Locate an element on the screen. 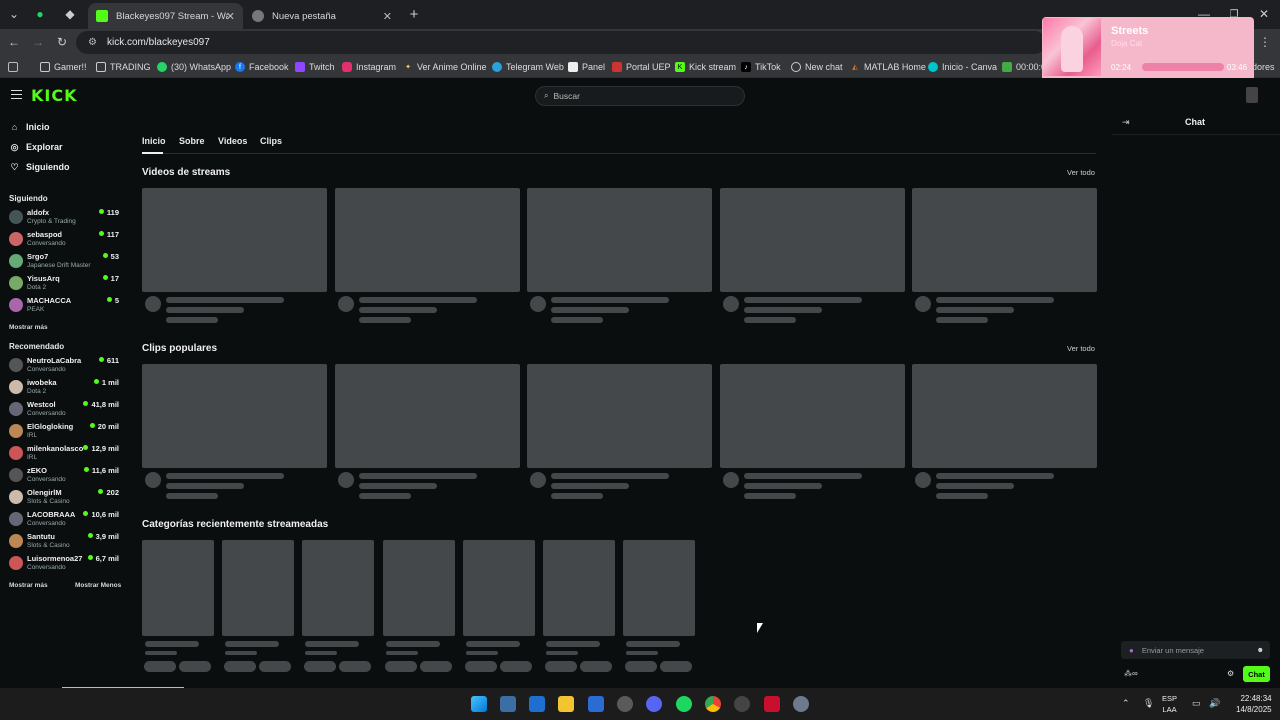 The height and width of the screenshot is (720, 1280). channel-item: aldofx Crypto & Trading 119 is located at coordinates (65, 218).